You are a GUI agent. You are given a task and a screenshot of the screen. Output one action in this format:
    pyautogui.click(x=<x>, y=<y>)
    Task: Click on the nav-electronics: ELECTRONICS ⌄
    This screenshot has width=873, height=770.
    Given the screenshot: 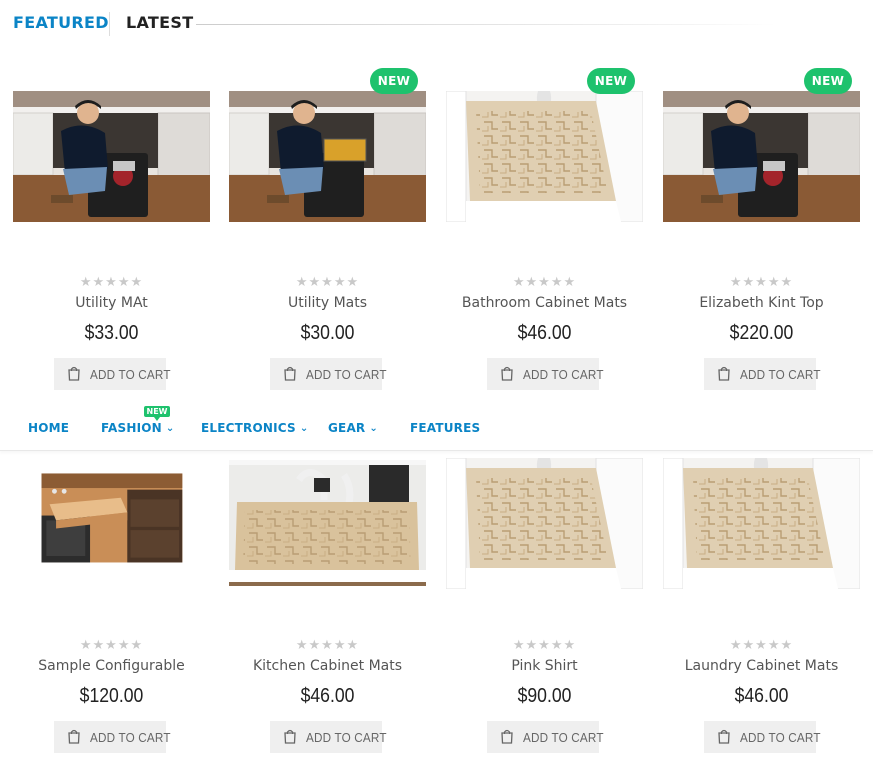 What is the action you would take?
    pyautogui.click(x=254, y=428)
    